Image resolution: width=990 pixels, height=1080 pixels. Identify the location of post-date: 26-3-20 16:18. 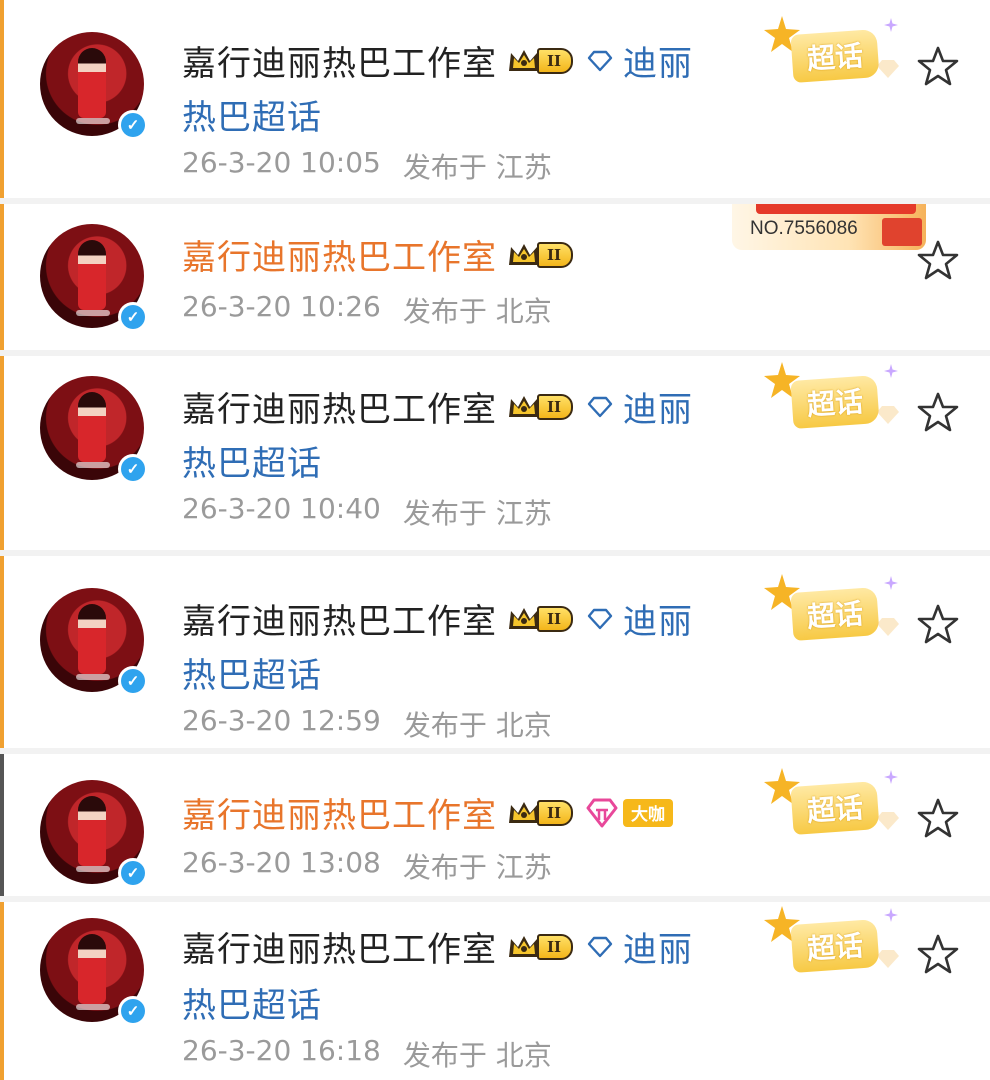
(281, 1050).